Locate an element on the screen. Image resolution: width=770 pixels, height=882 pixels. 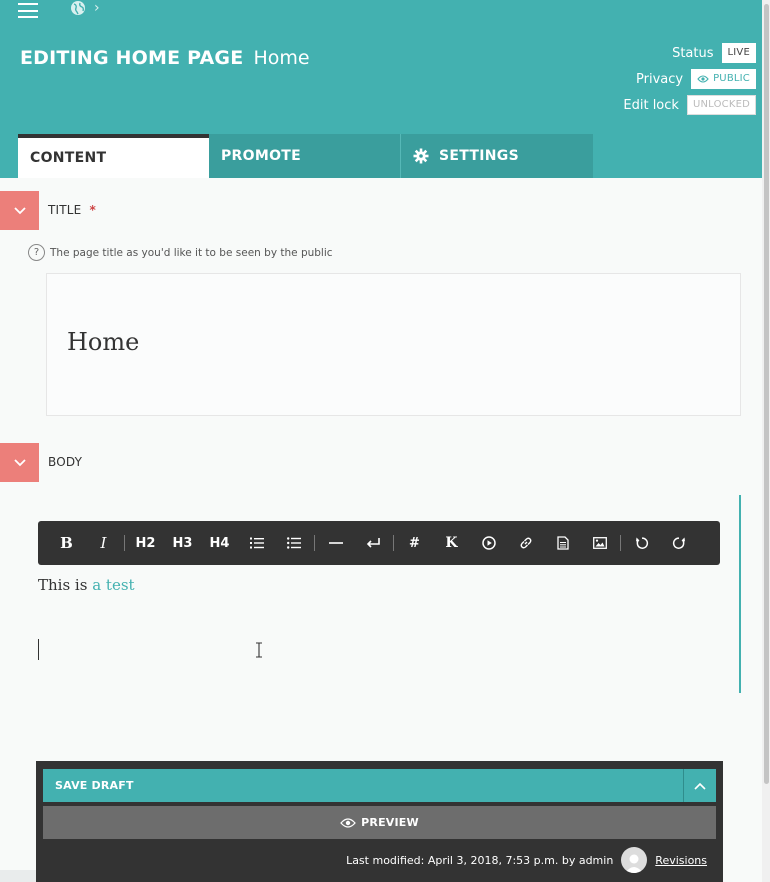
status-row: Status LIVE is located at coordinates (714, 53).